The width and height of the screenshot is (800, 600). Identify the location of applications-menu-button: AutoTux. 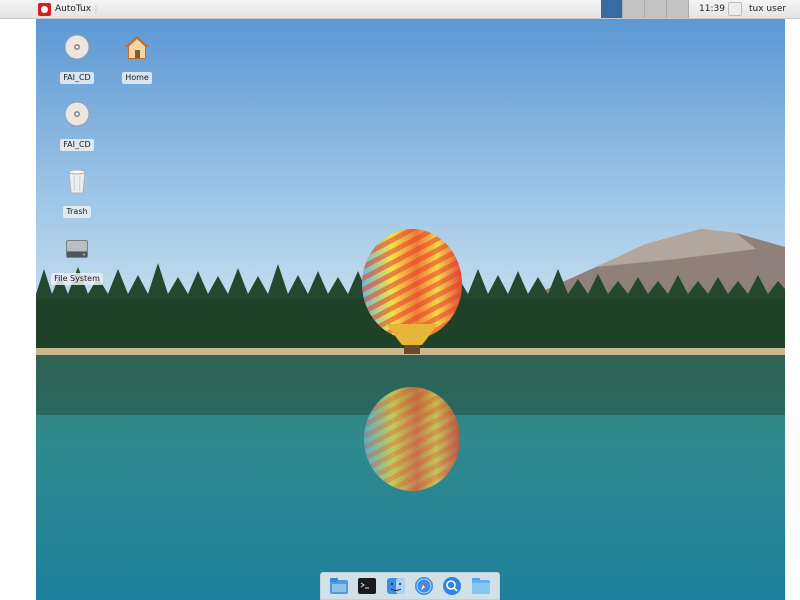
(64, 9).